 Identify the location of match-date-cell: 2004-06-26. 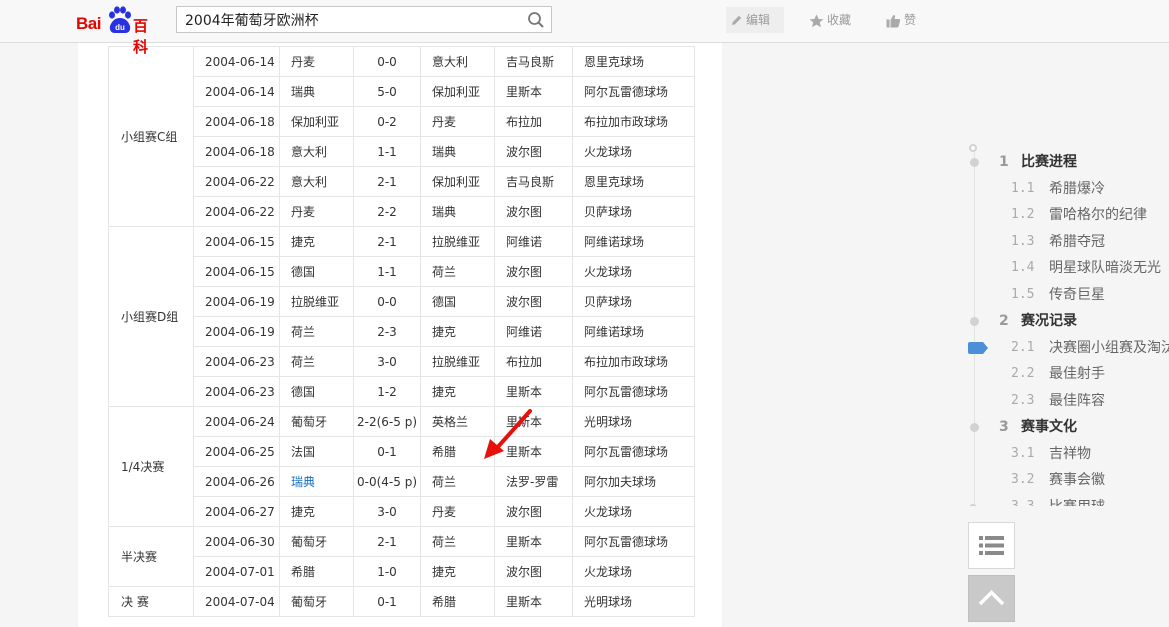
(236, 481).